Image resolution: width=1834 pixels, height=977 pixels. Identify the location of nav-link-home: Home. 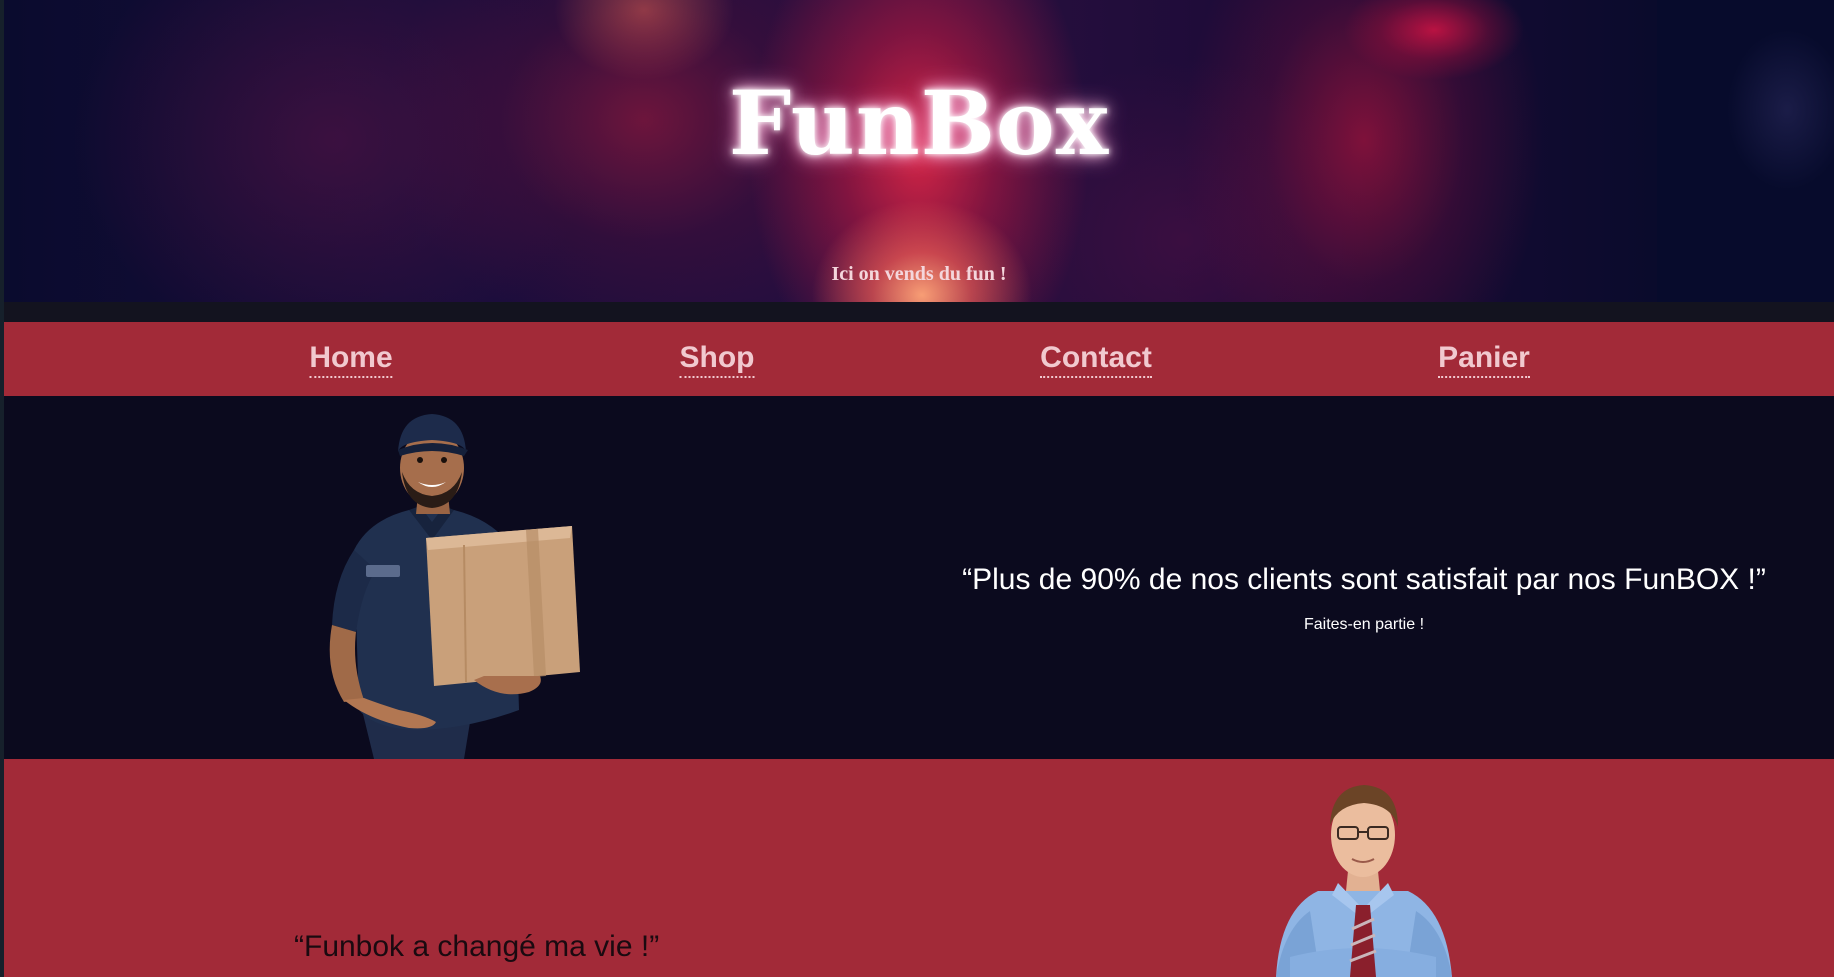
(351, 359).